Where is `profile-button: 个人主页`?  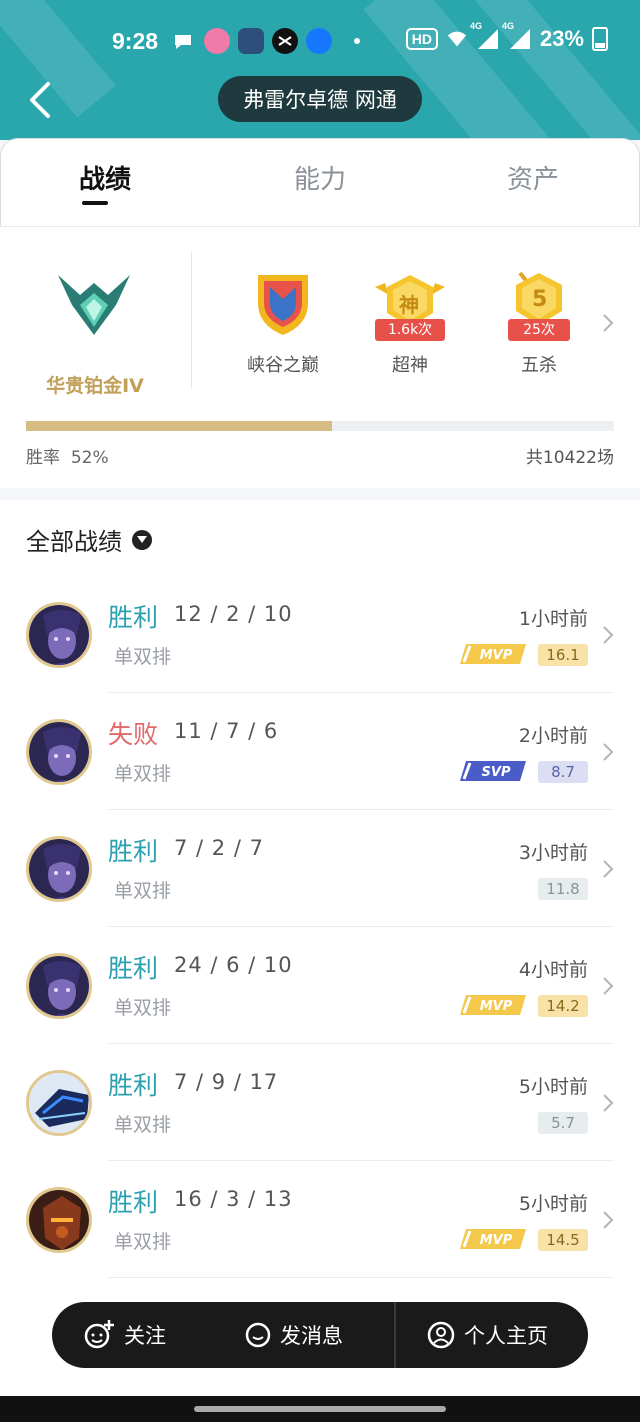 profile-button: 个人主页 is located at coordinates (487, 1335).